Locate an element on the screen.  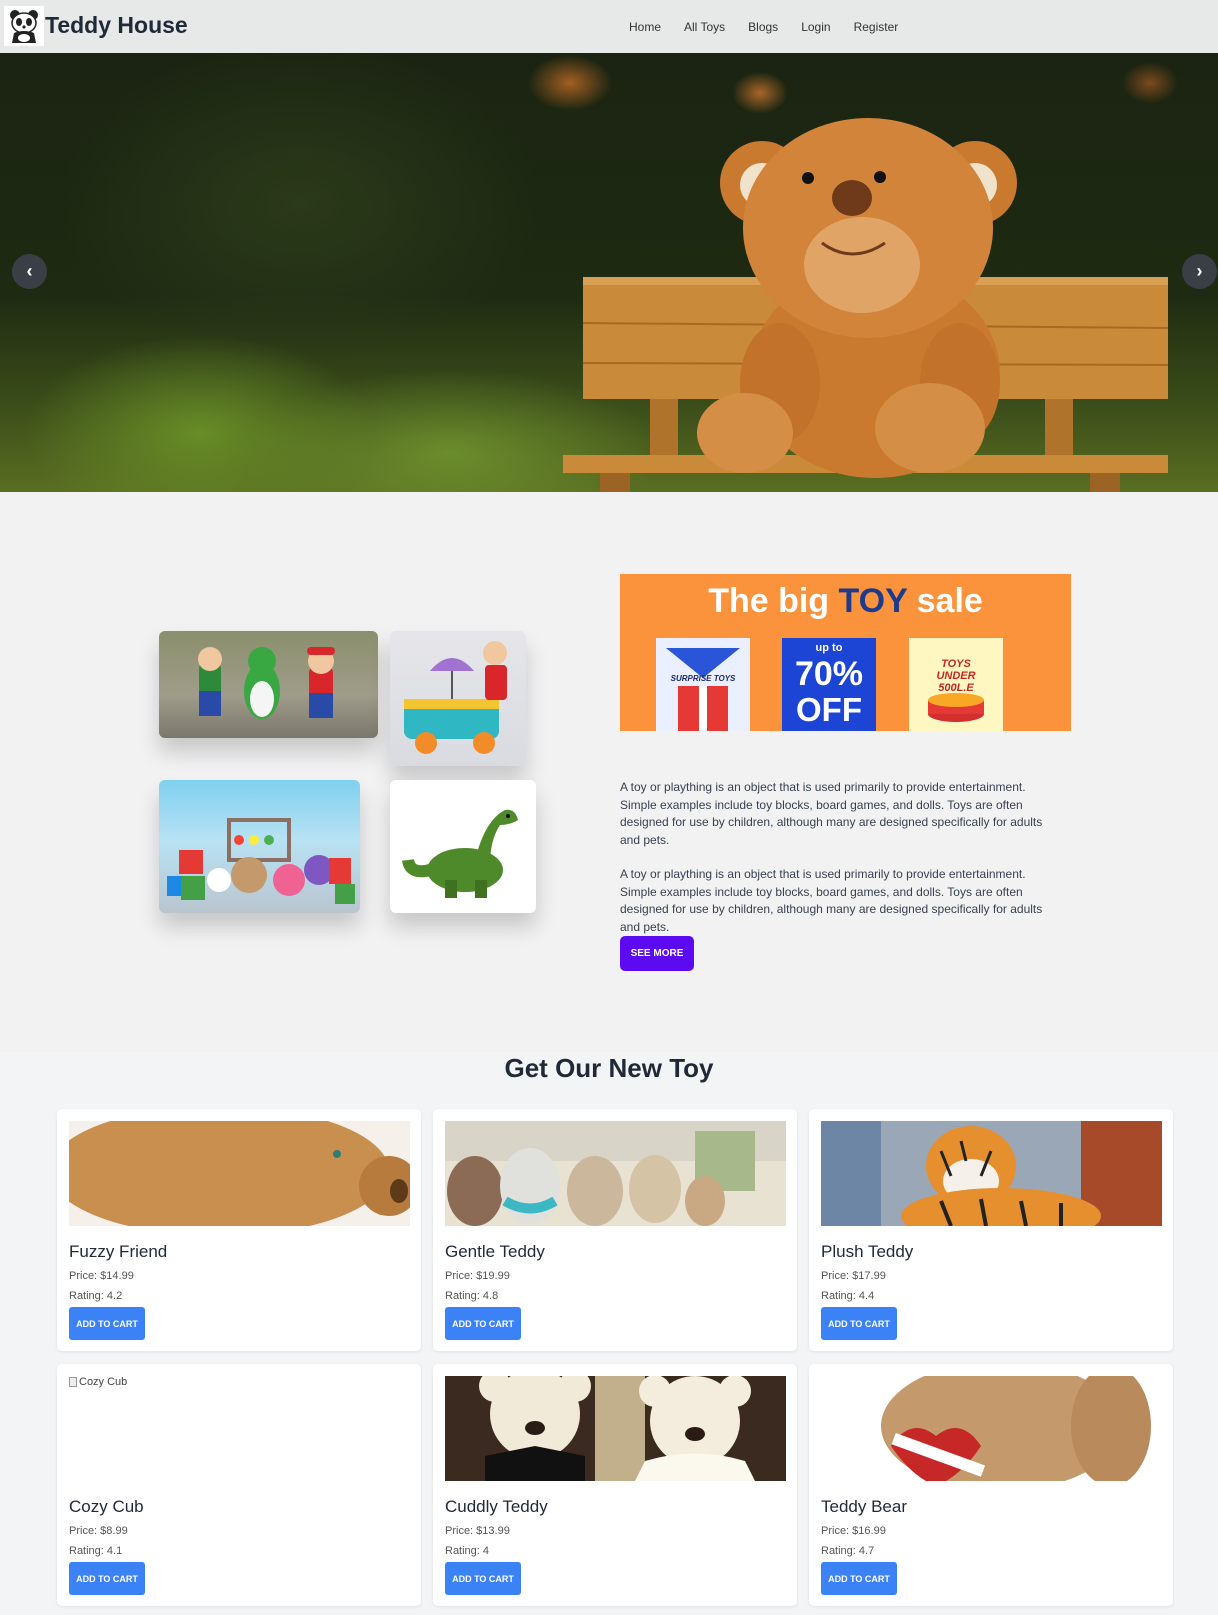
toy-name: Teddy Bear is located at coordinates (864, 1507).